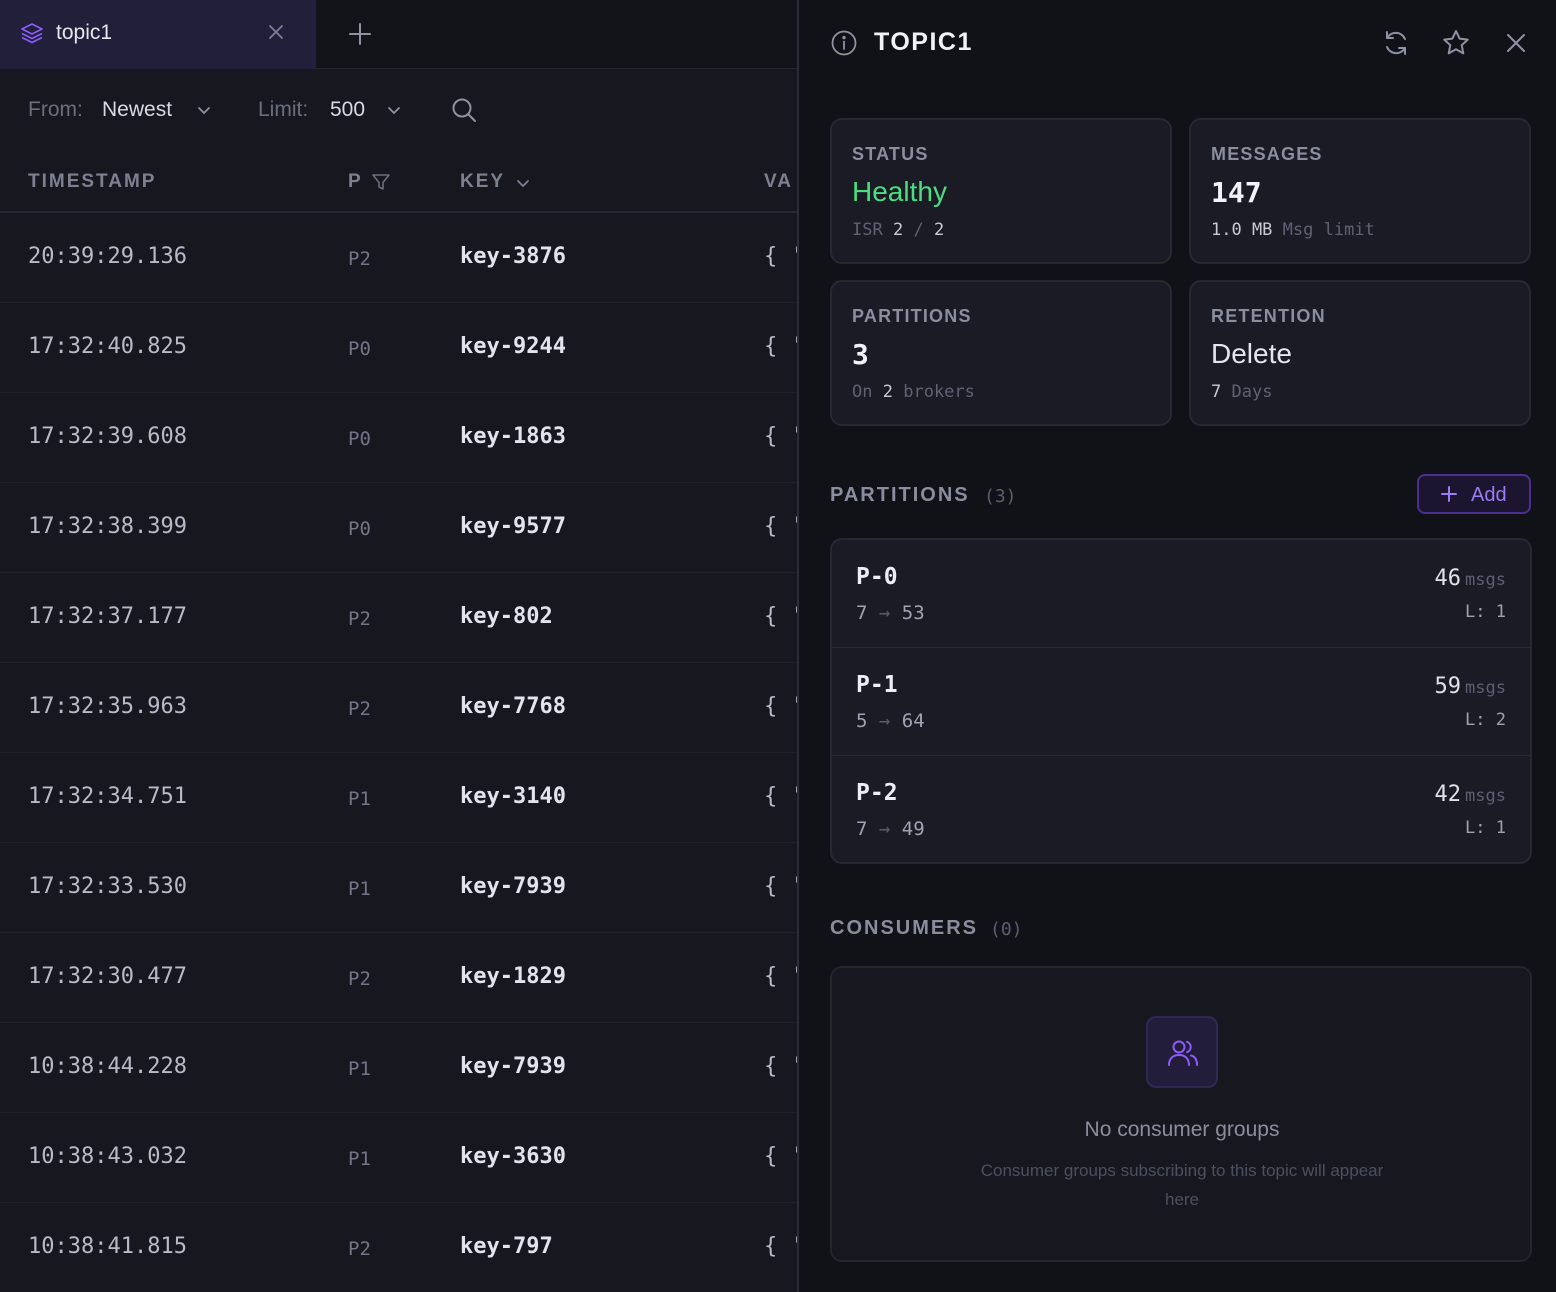 This screenshot has height=1292, width=1556. I want to click on plus-icon, so click(1449, 494).